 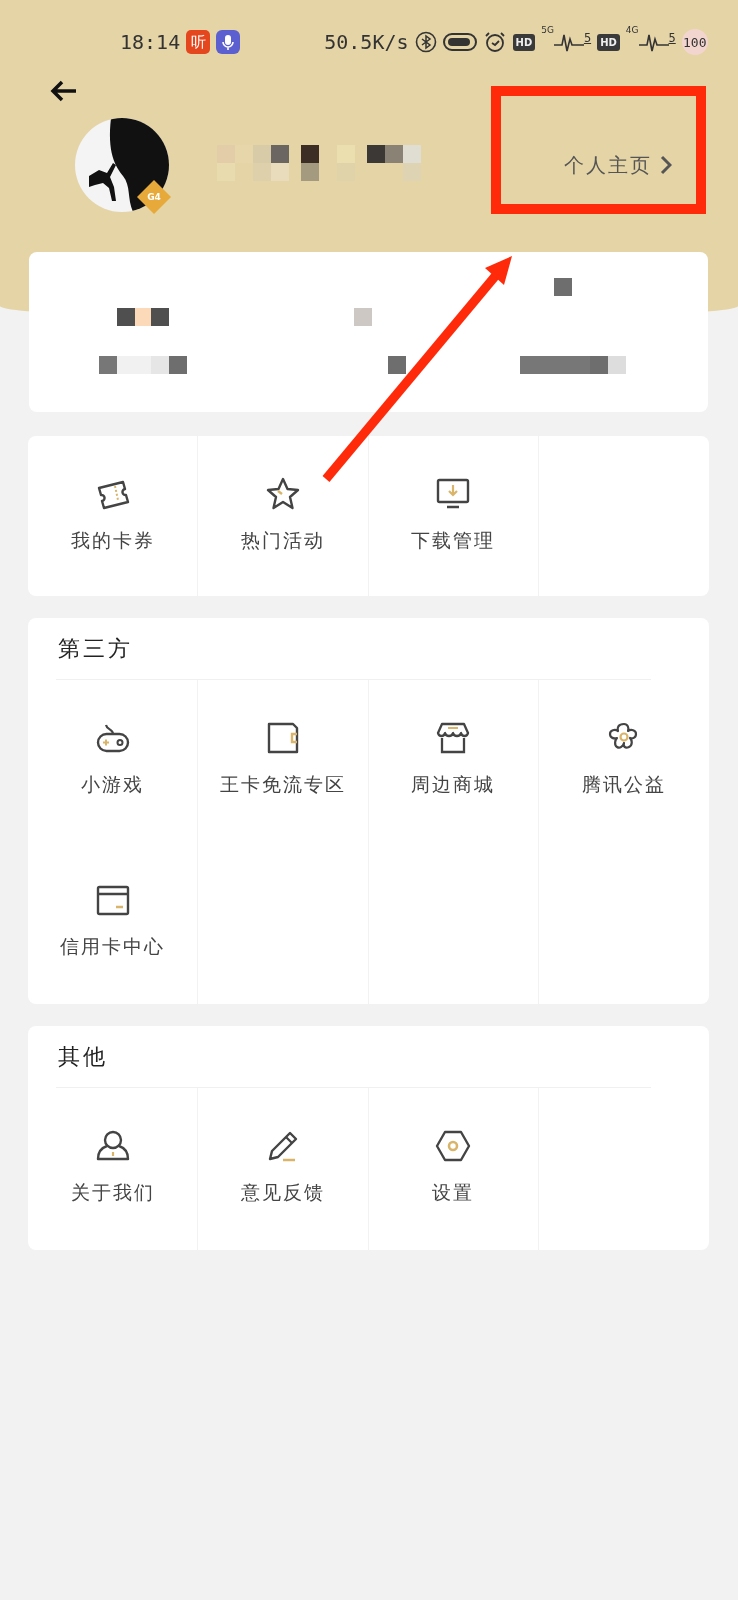 I want to click on app-notification-badge: 听, so click(x=198, y=42).